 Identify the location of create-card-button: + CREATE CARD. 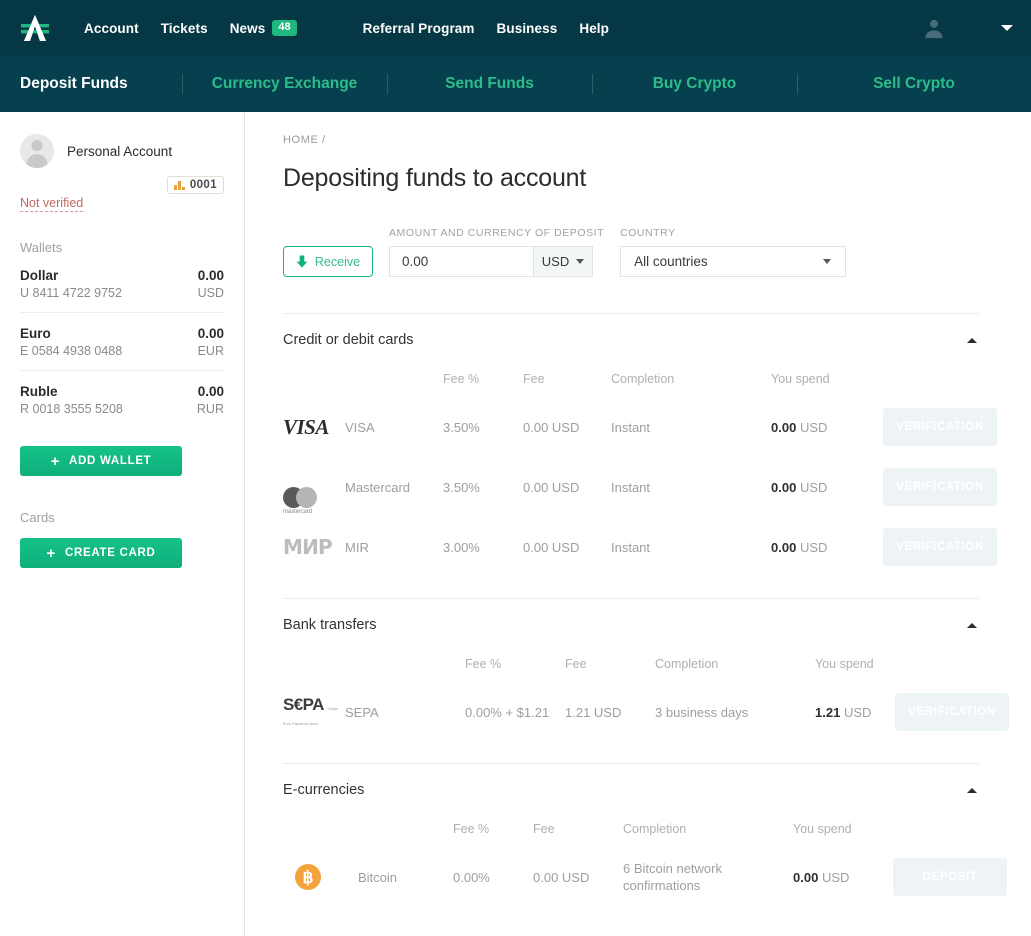
(101, 553).